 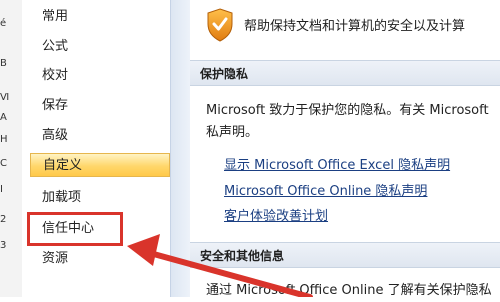 What do you see at coordinates (5, 97) in the screenshot?
I see `strip-fragment: Ⅵ` at bounding box center [5, 97].